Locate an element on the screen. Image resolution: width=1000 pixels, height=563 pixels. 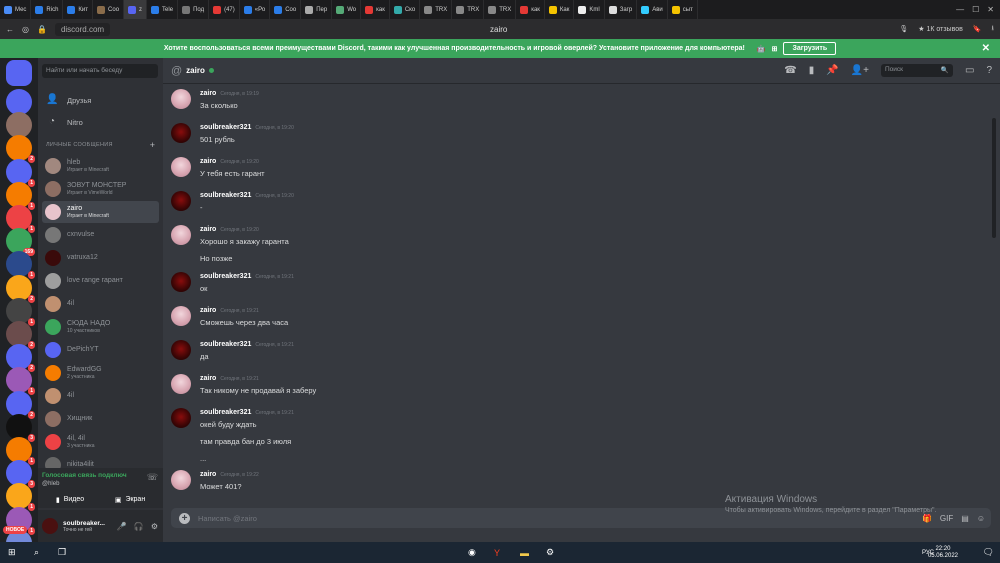
dm-item: DePichYT is located at coordinates (100, 350).